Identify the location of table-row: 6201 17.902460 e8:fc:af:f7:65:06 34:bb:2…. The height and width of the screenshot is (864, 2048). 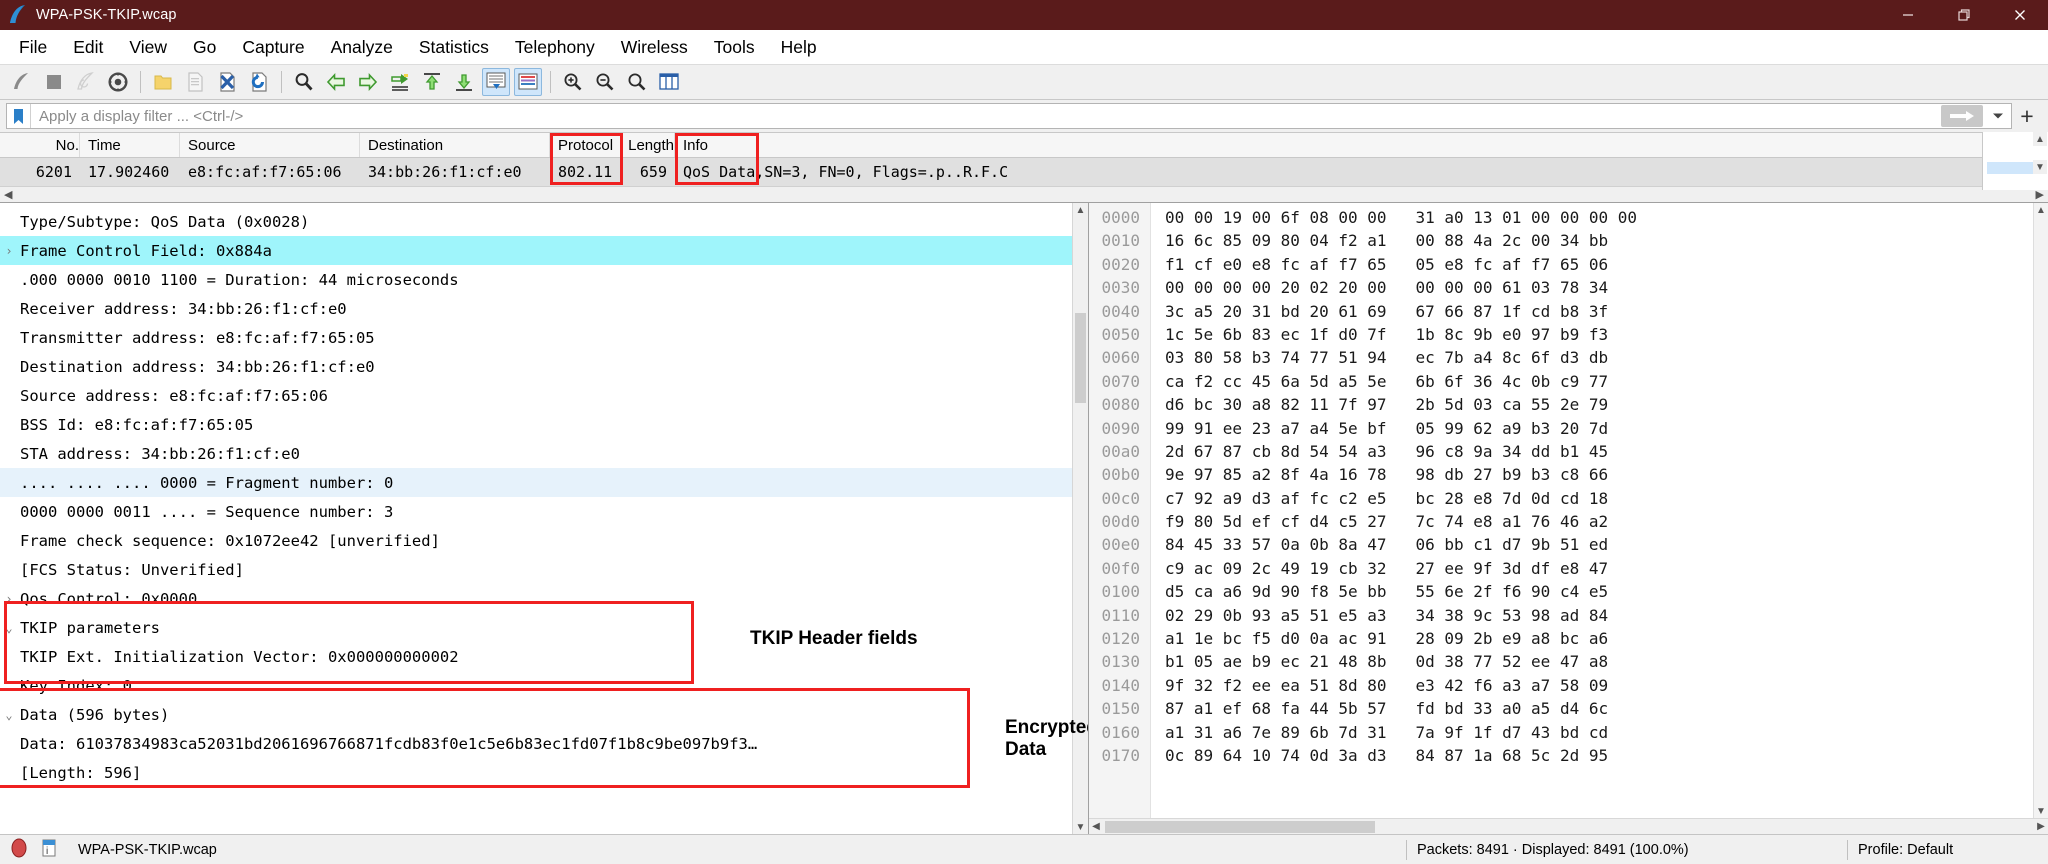
(1024, 172).